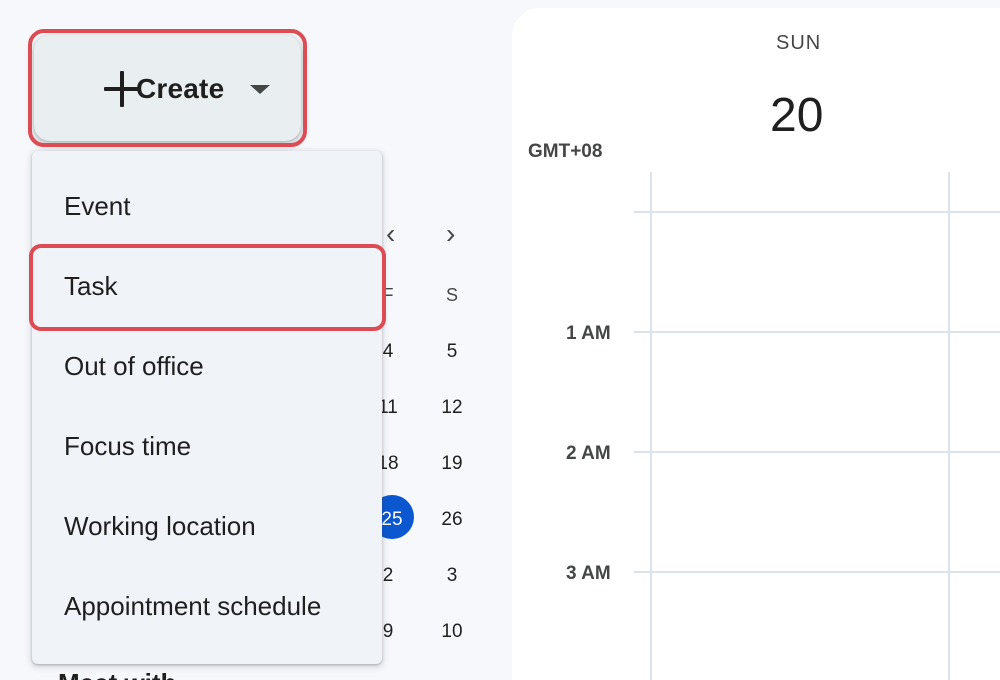 Image resolution: width=1000 pixels, height=680 pixels. Describe the element at coordinates (452, 576) in the screenshot. I see `mini-day: 3` at that location.